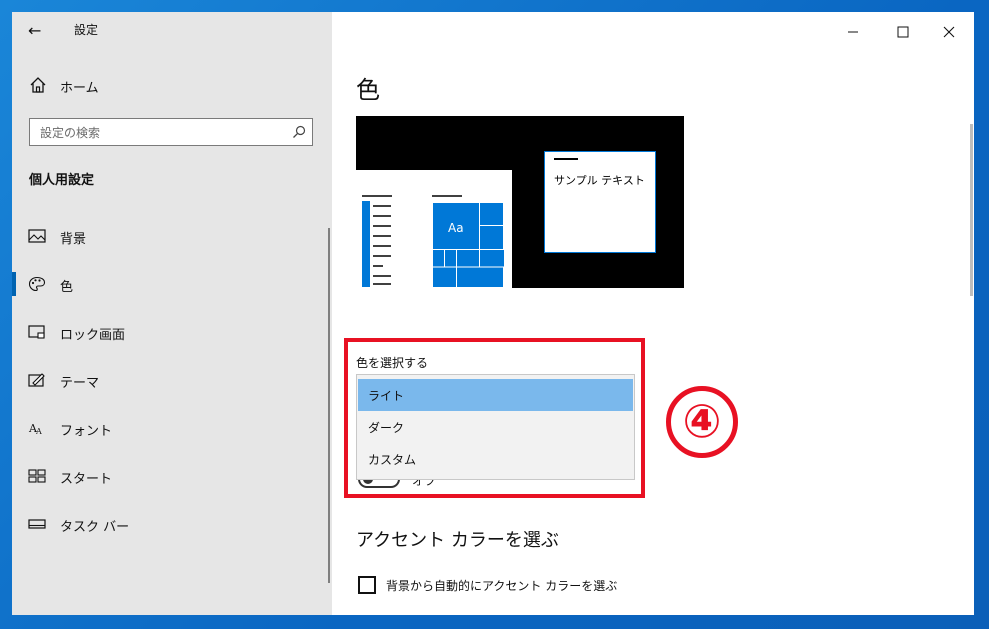 Image resolution: width=989 pixels, height=629 pixels. What do you see at coordinates (62, 180) in the screenshot?
I see `section-title: 個人用設定` at bounding box center [62, 180].